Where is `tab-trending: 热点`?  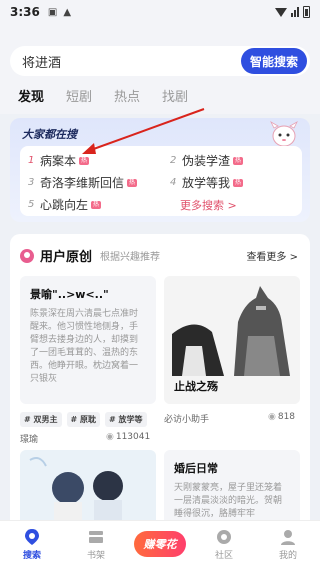 tab-trending: 热点 is located at coordinates (127, 95).